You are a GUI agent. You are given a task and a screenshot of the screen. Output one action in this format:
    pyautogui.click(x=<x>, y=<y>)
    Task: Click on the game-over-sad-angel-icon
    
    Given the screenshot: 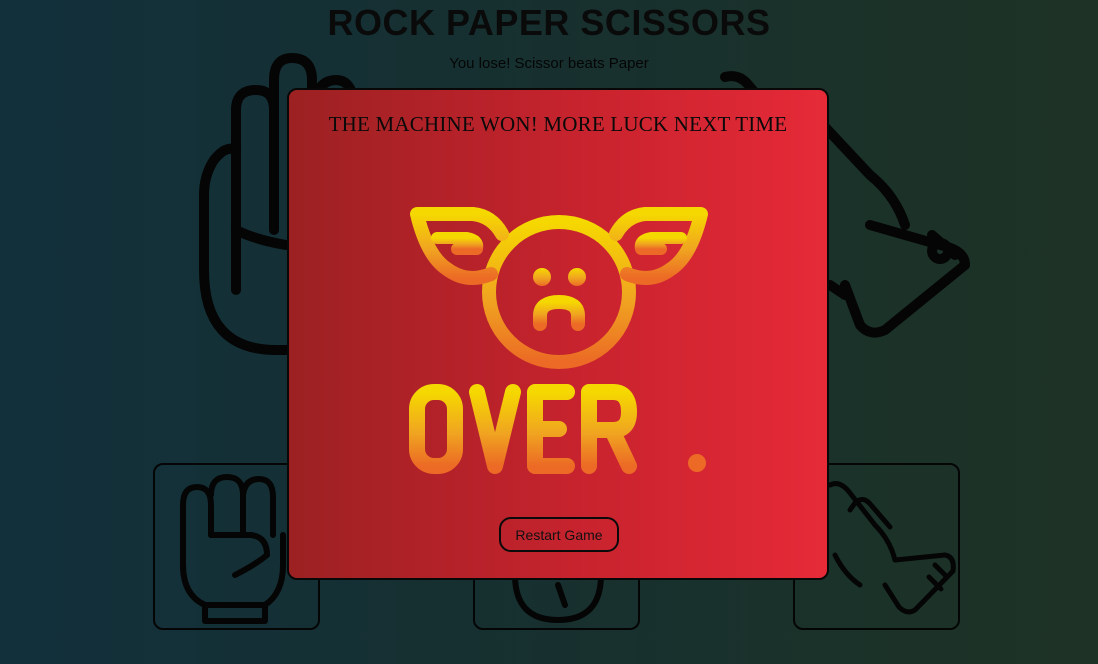 What is the action you would take?
    pyautogui.click(x=558, y=326)
    